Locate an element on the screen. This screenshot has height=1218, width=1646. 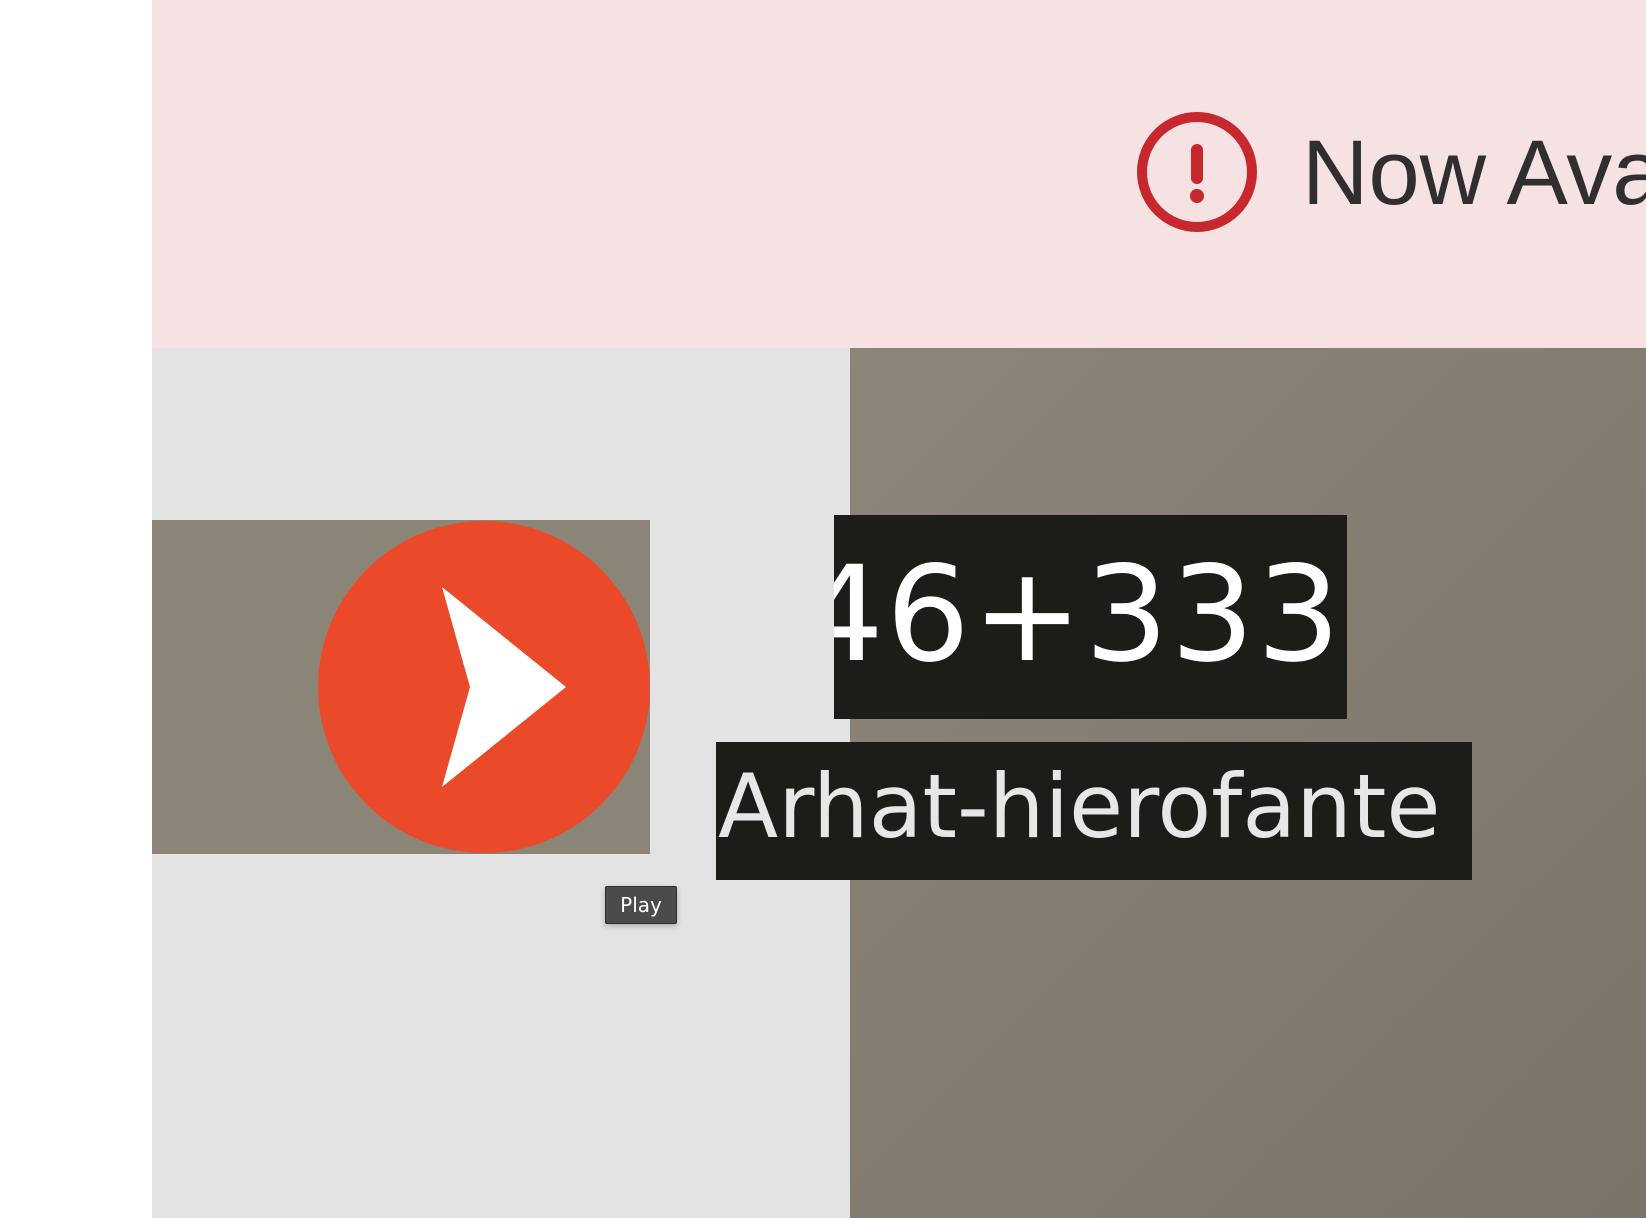
alert-circle-icon is located at coordinates (1197, 172).